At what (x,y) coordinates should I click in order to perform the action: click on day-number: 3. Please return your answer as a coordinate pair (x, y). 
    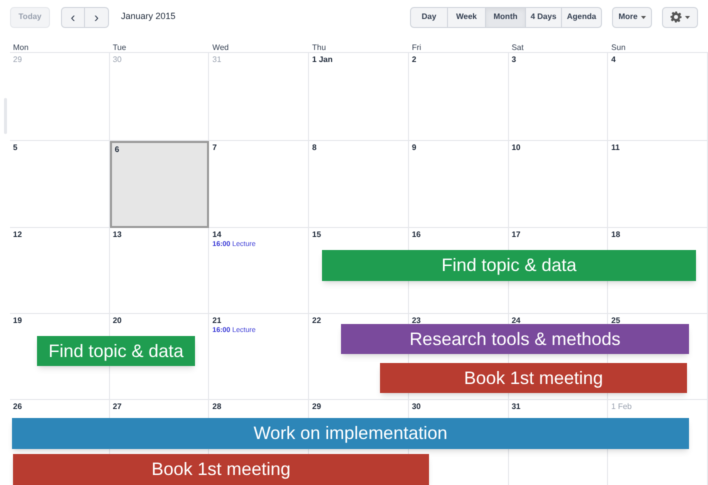
    Looking at the image, I should click on (514, 59).